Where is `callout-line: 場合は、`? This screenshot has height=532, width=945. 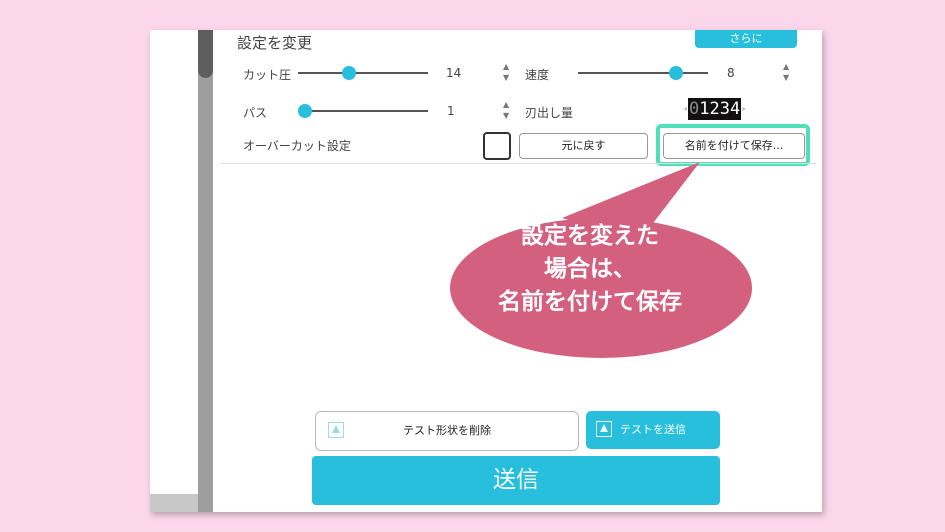 callout-line: 場合は、 is located at coordinates (590, 269).